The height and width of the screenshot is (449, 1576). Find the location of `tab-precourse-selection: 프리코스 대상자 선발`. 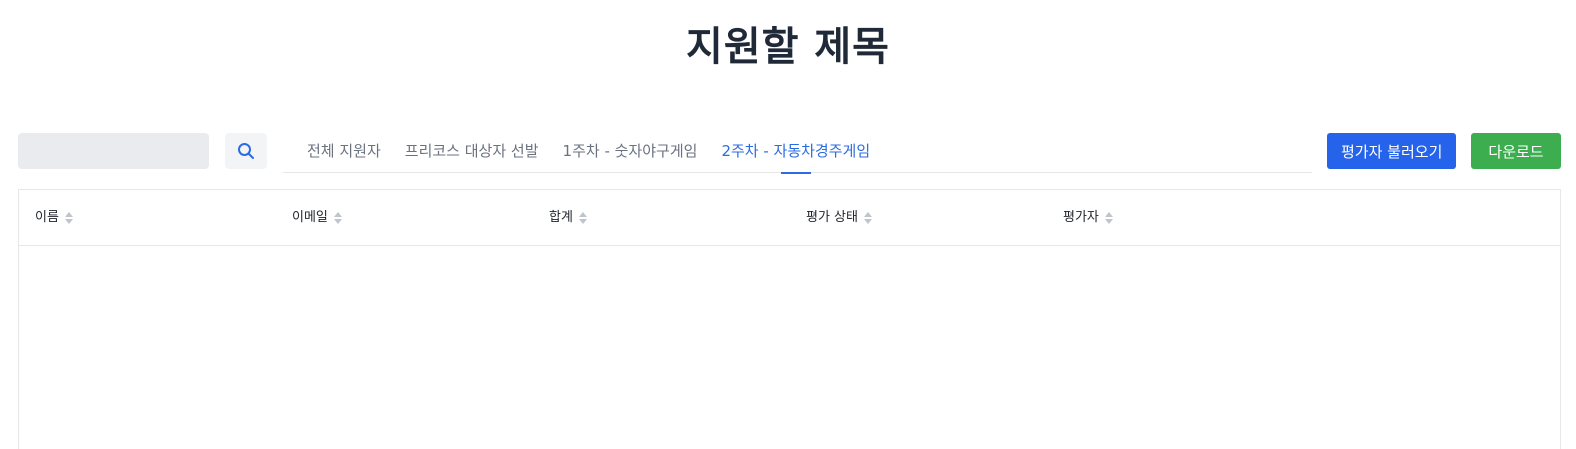

tab-precourse-selection: 프리코스 대상자 선발 is located at coordinates (472, 153).